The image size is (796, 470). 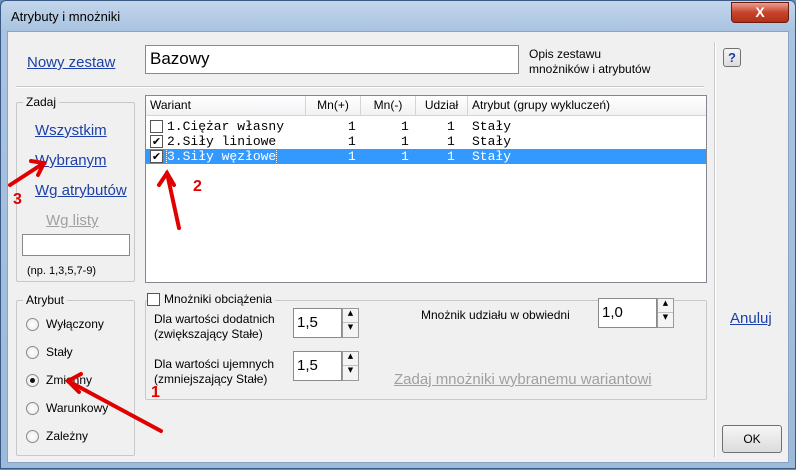 What do you see at coordinates (17, 199) in the screenshot?
I see `annotation-number-3: 3` at bounding box center [17, 199].